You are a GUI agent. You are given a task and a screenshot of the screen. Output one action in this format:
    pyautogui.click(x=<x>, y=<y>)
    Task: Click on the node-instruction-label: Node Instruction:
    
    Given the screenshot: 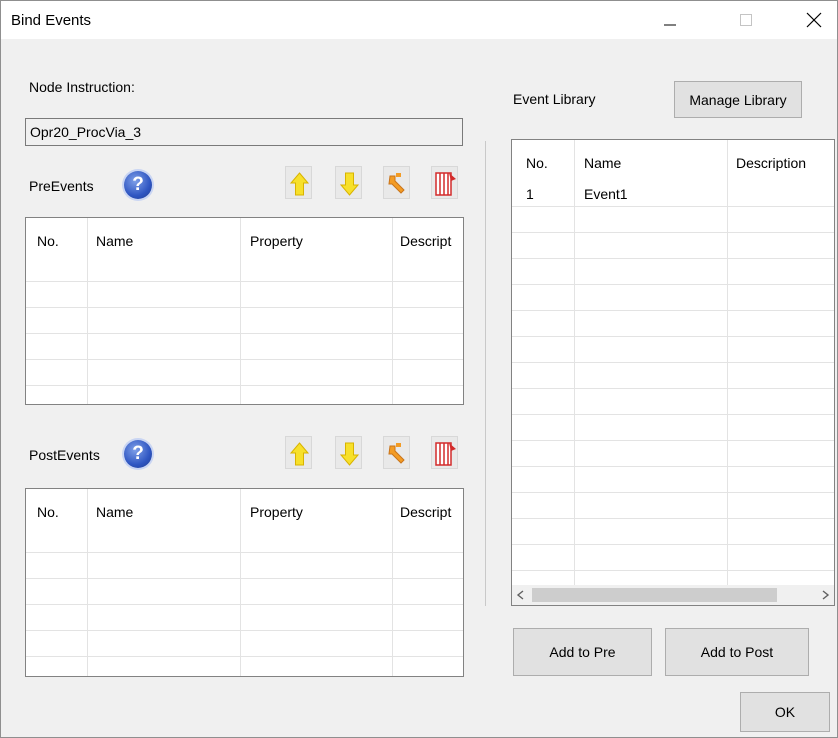 What is the action you would take?
    pyautogui.click(x=82, y=87)
    